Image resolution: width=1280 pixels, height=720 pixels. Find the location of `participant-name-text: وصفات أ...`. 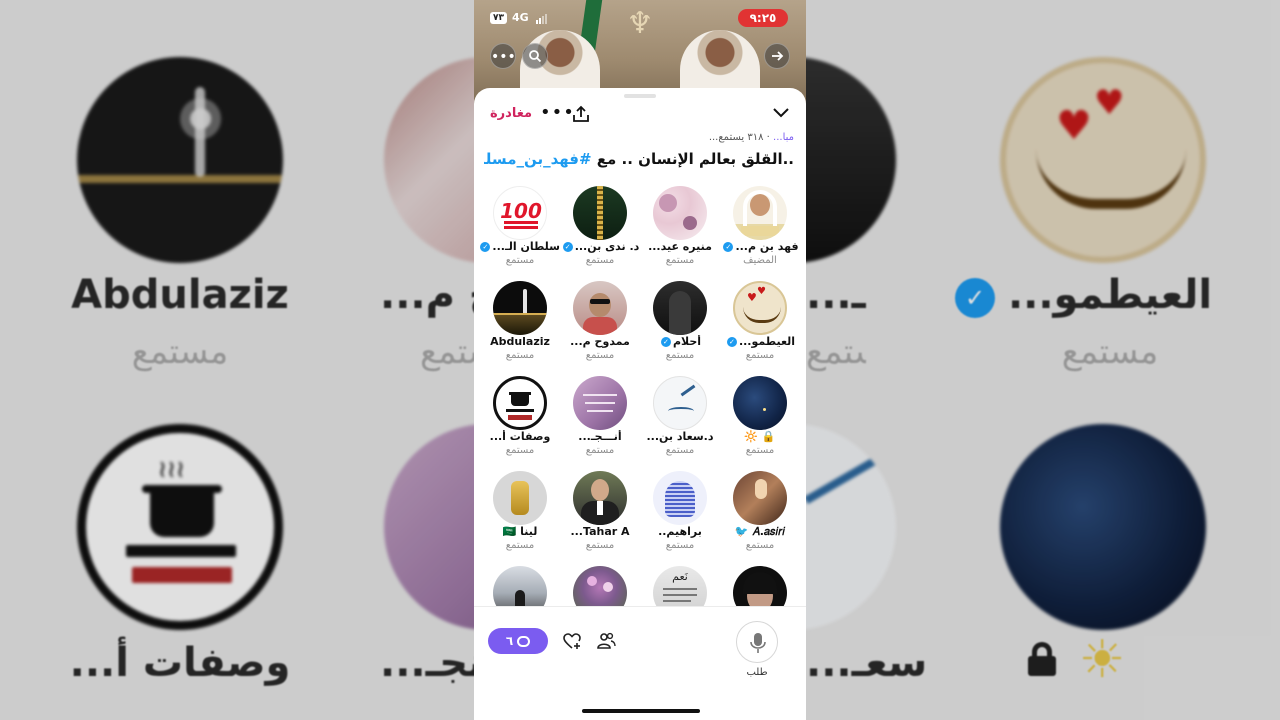

participant-name-text: وصفات أ... is located at coordinates (520, 436).